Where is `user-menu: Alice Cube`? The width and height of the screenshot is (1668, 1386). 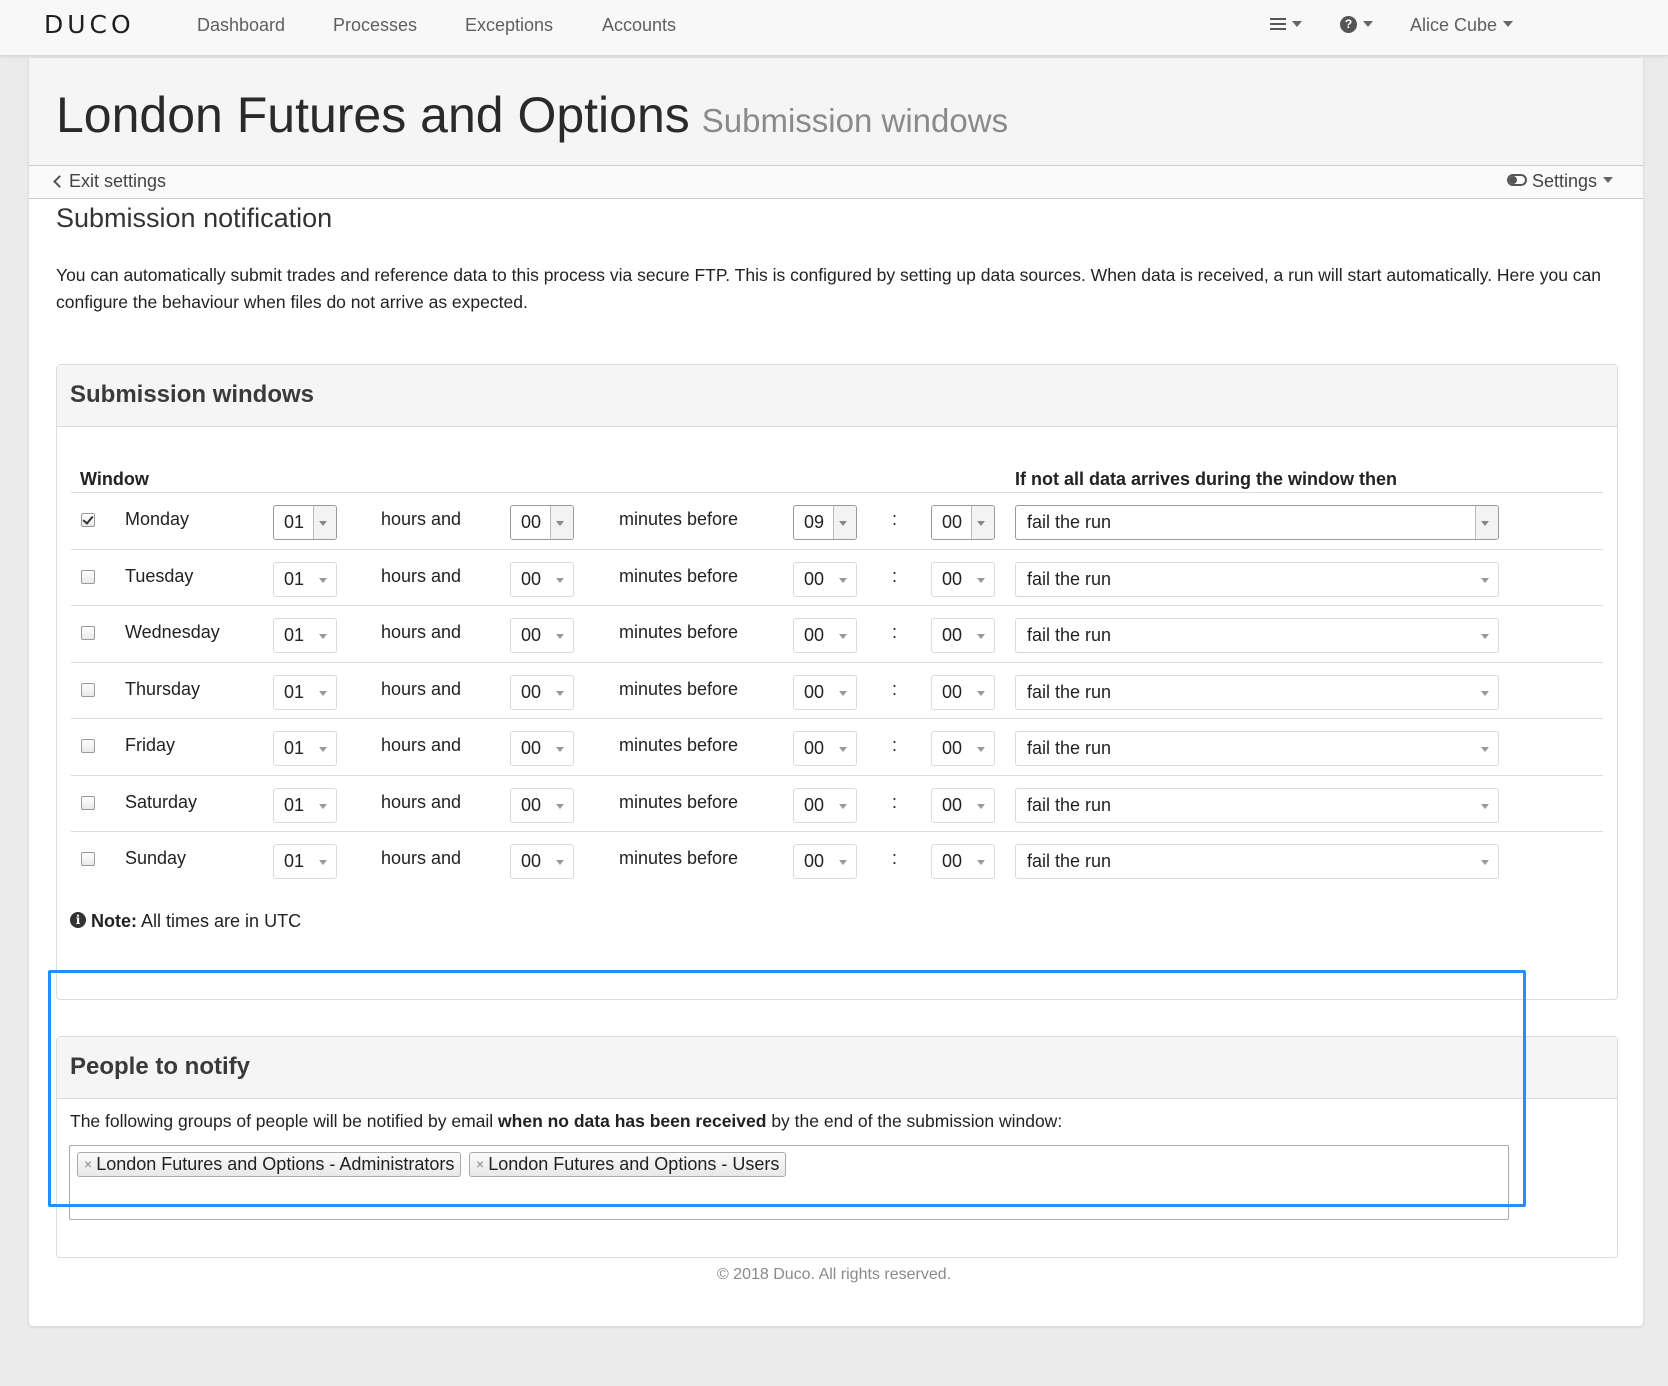 user-menu: Alice Cube is located at coordinates (1462, 25).